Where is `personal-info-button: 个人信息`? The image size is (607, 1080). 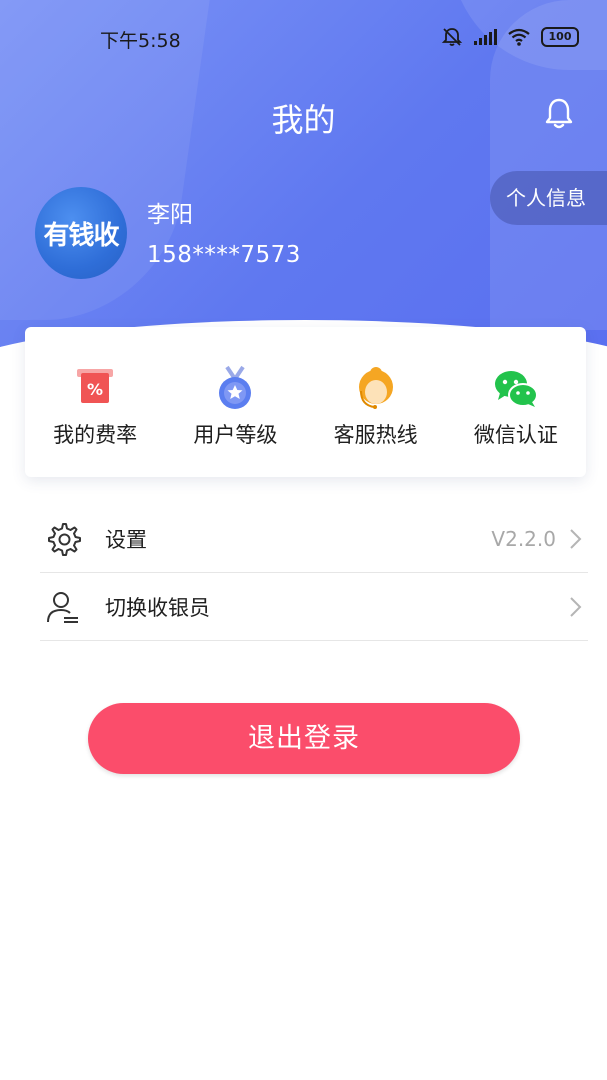
personal-info-button: 个人信息 is located at coordinates (548, 198).